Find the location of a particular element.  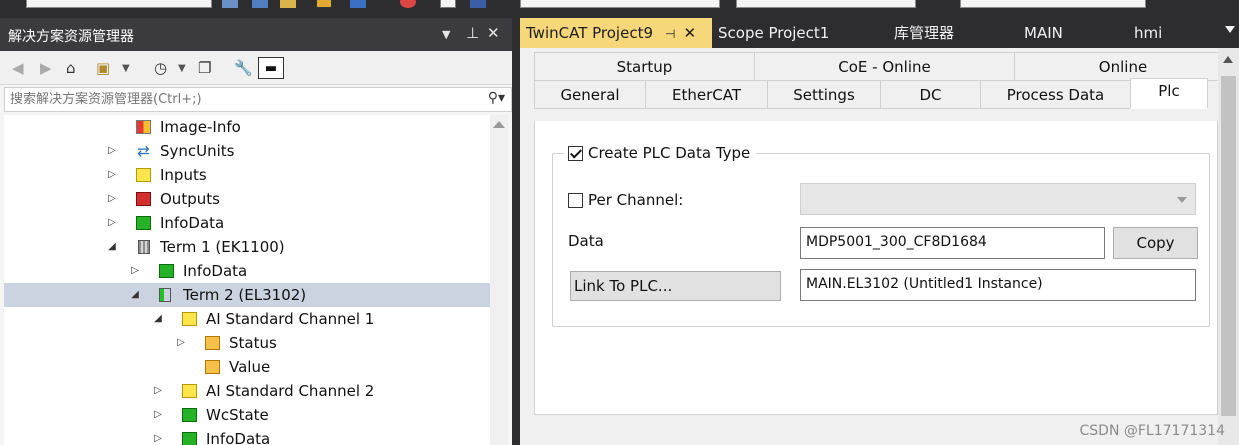

editor-scrollbar is located at coordinates (1228, 246).